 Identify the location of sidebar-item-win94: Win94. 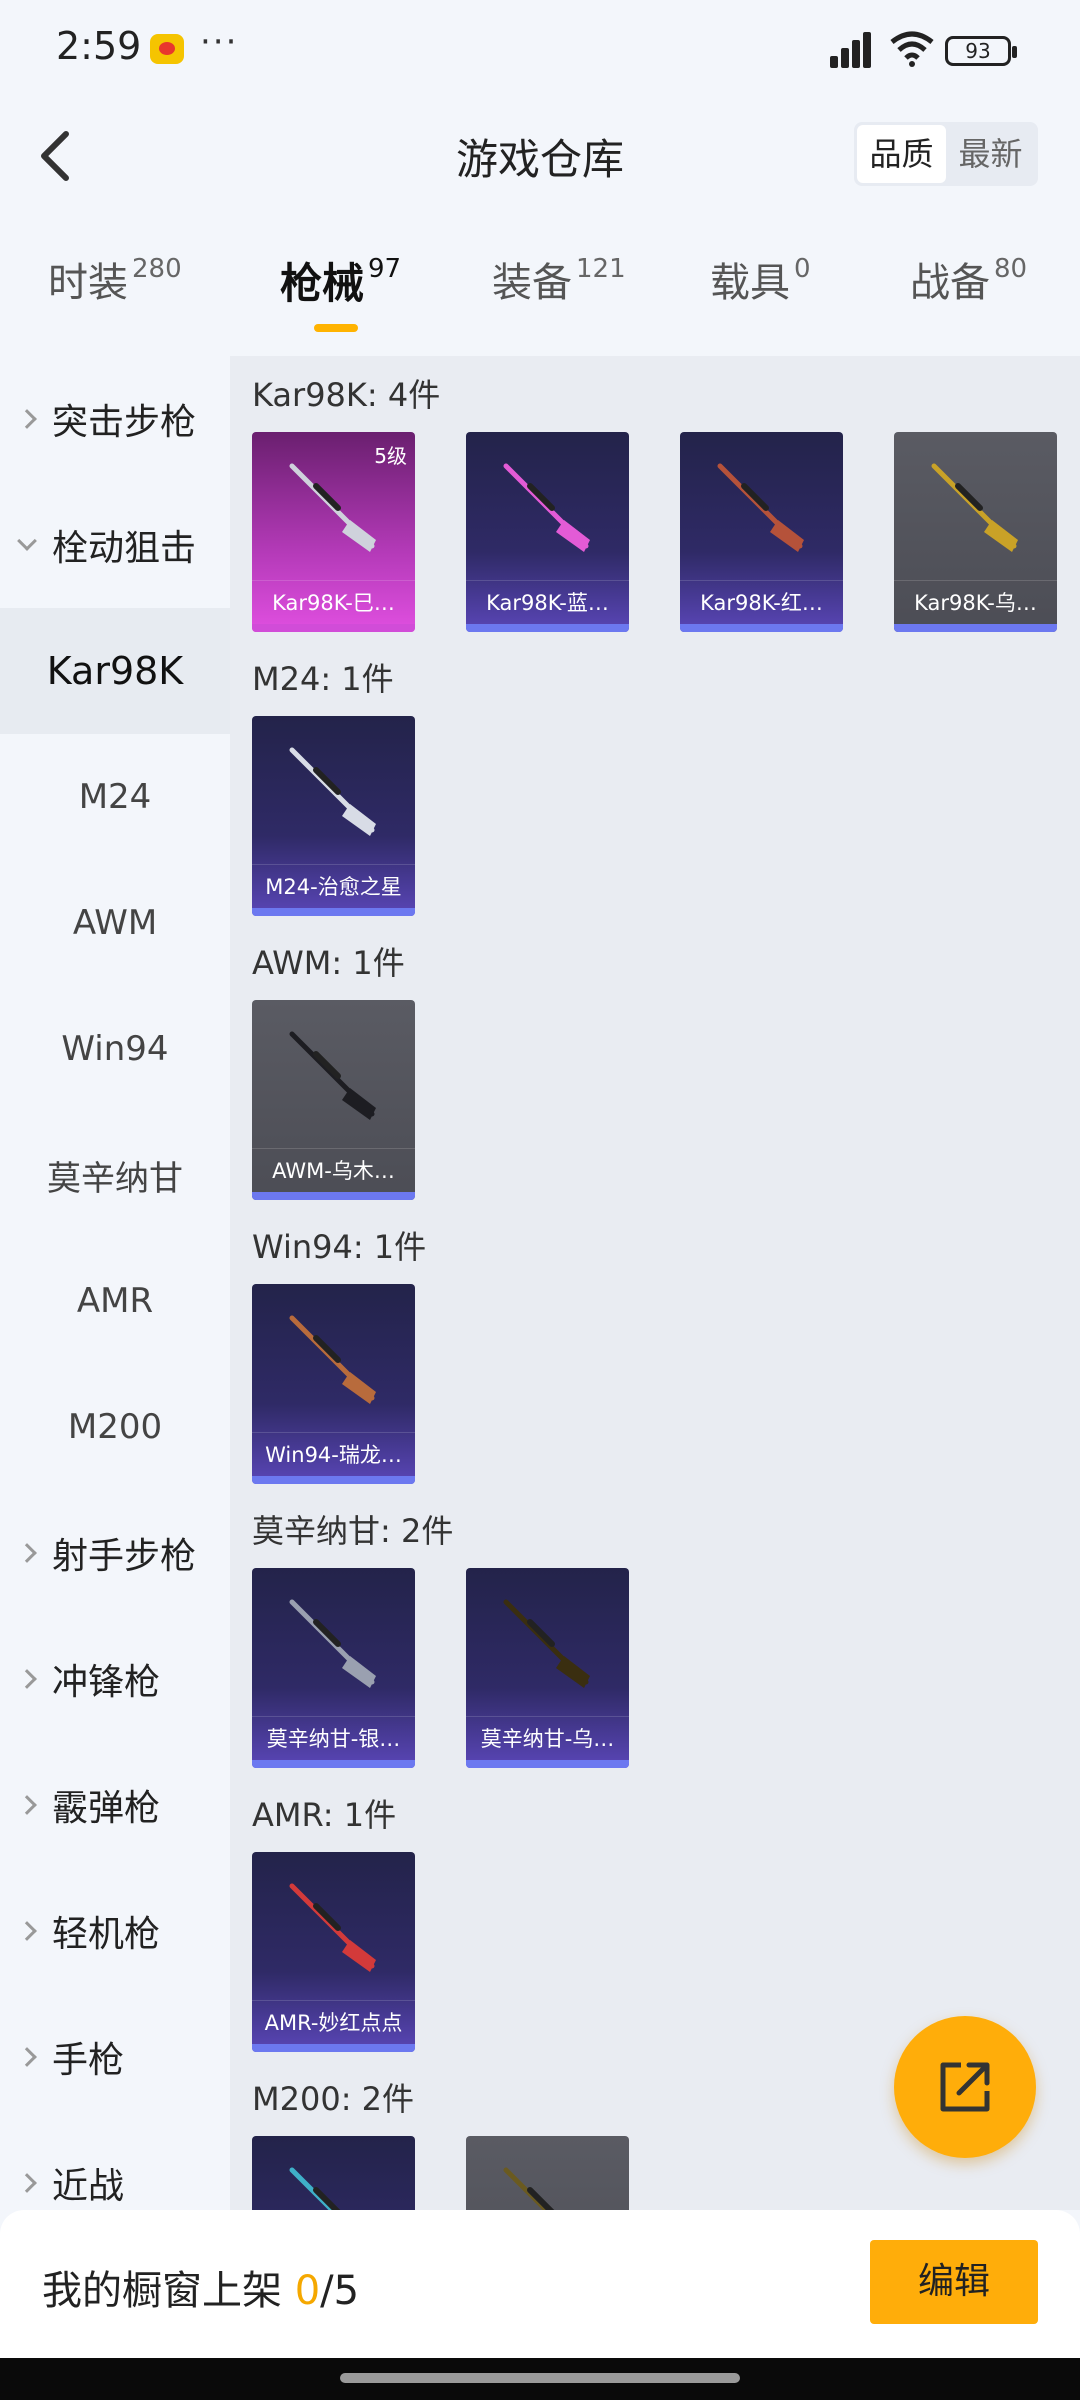
(115, 1049).